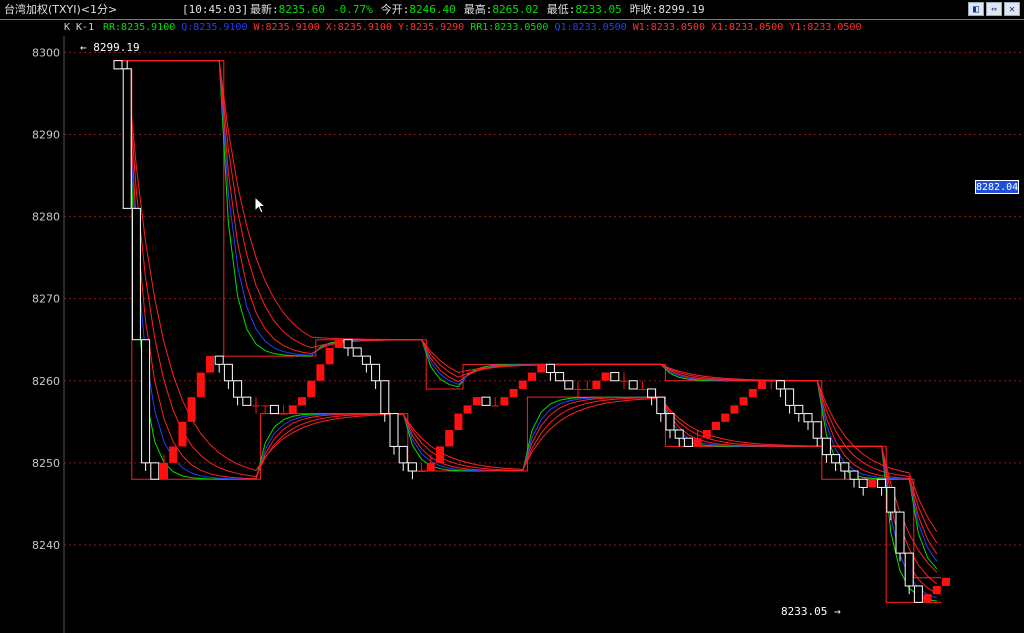 The image size is (1024, 633). I want to click on y-tick-label: 8280, so click(46, 217).